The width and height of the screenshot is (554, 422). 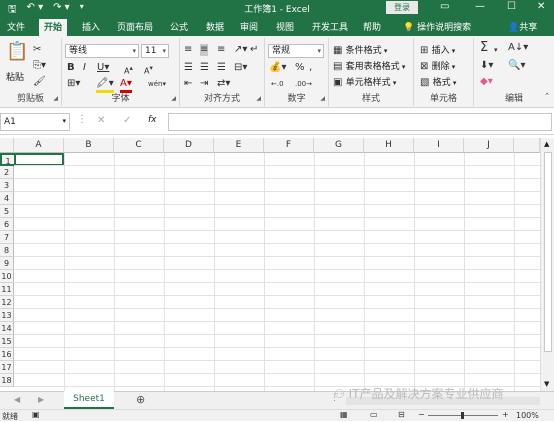 What do you see at coordinates (71, 68) in the screenshot?
I see `bold-icon: B` at bounding box center [71, 68].